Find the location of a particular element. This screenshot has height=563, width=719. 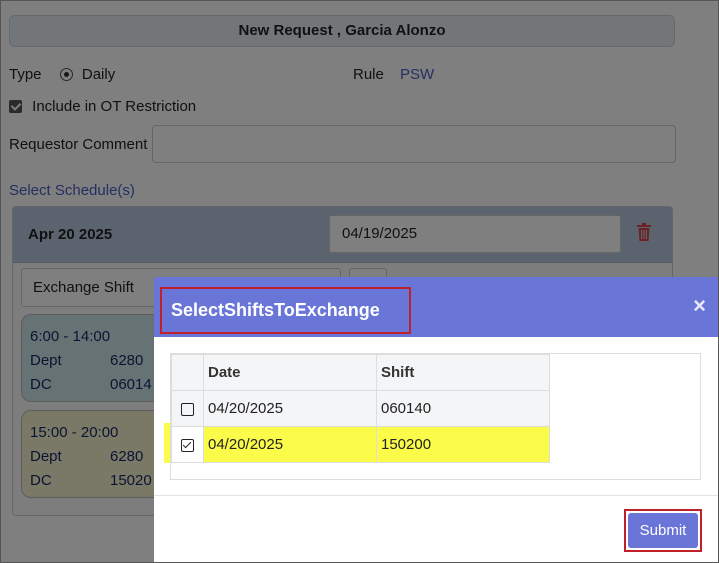

modal-title: SelectShiftsToExchange is located at coordinates (285, 310).